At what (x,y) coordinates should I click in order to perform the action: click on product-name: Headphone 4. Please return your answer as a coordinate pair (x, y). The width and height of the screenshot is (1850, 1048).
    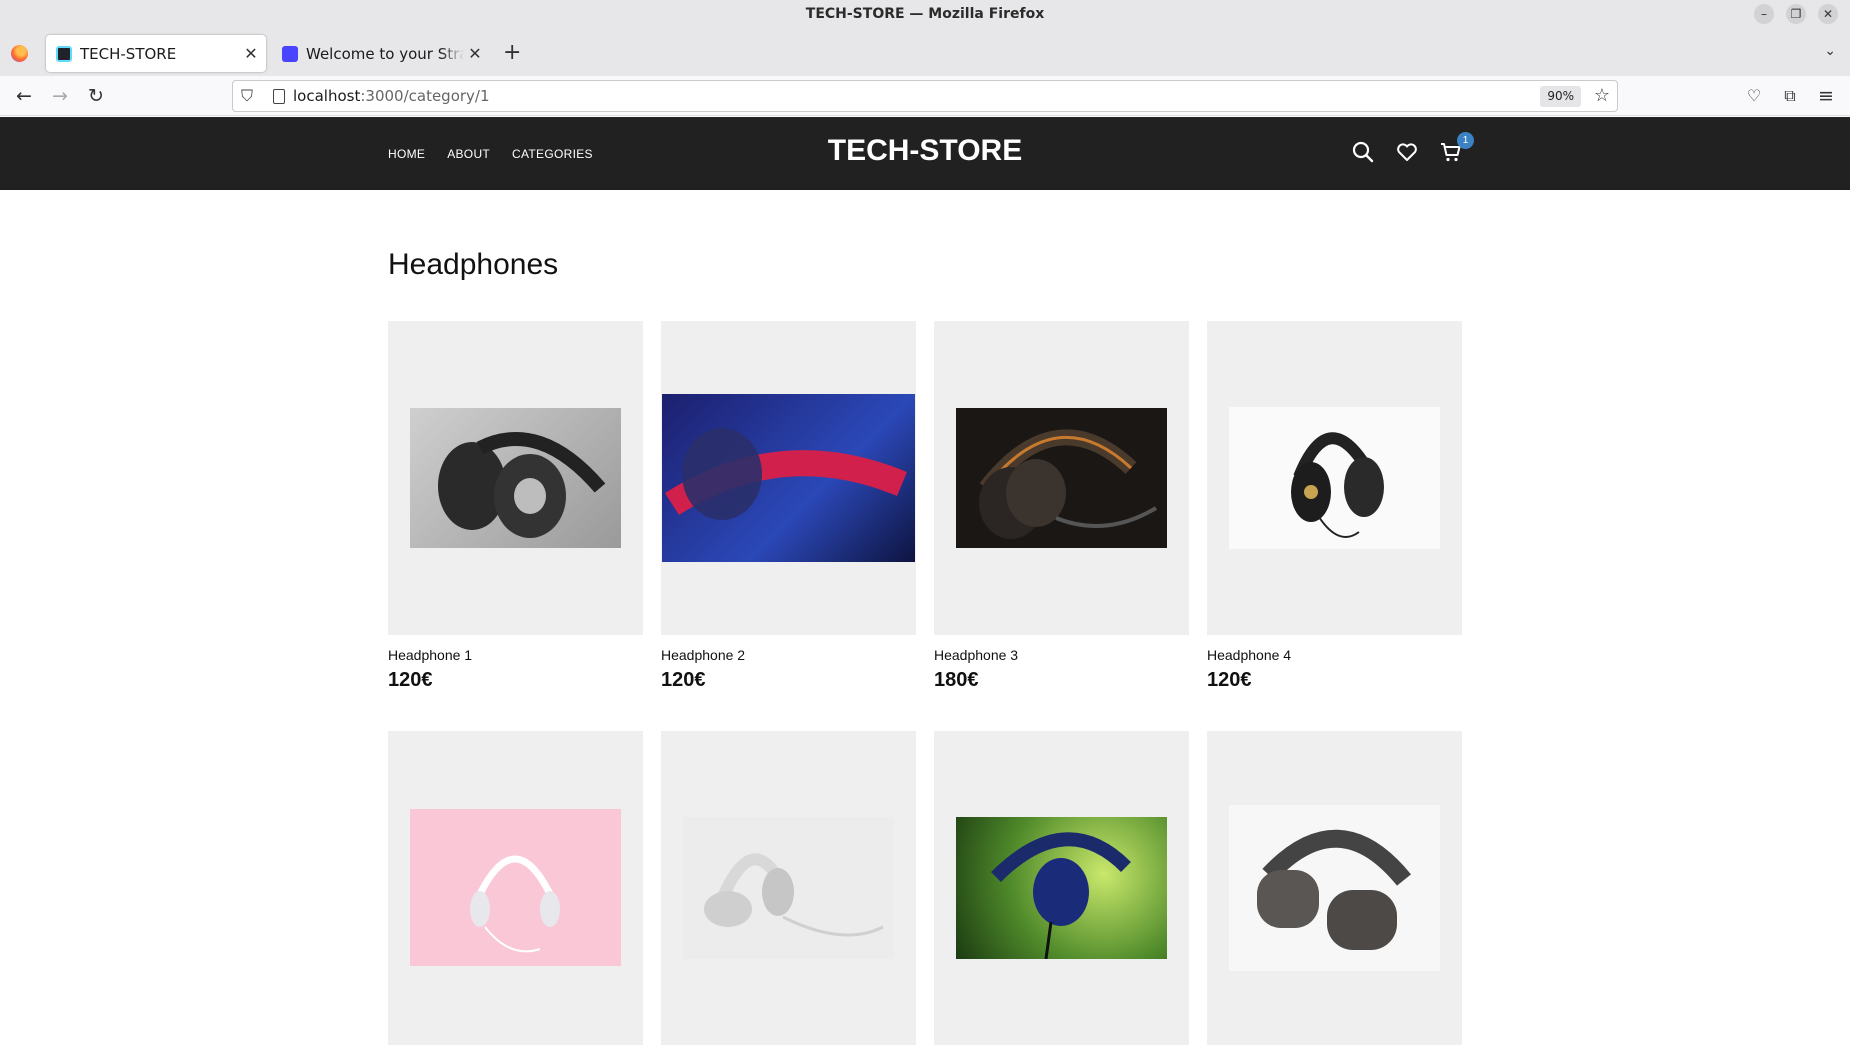
    Looking at the image, I should click on (1334, 655).